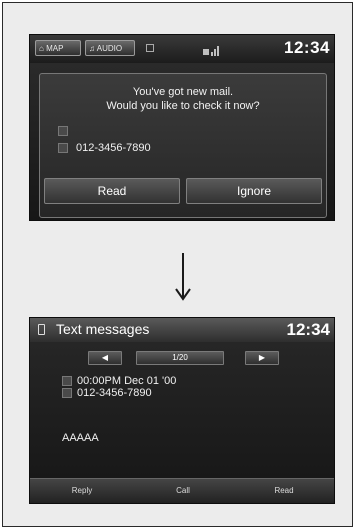 This screenshot has height=531, width=357. Describe the element at coordinates (127, 381) in the screenshot. I see `message-datetime: 00:00PM Dec 01 '00` at that location.